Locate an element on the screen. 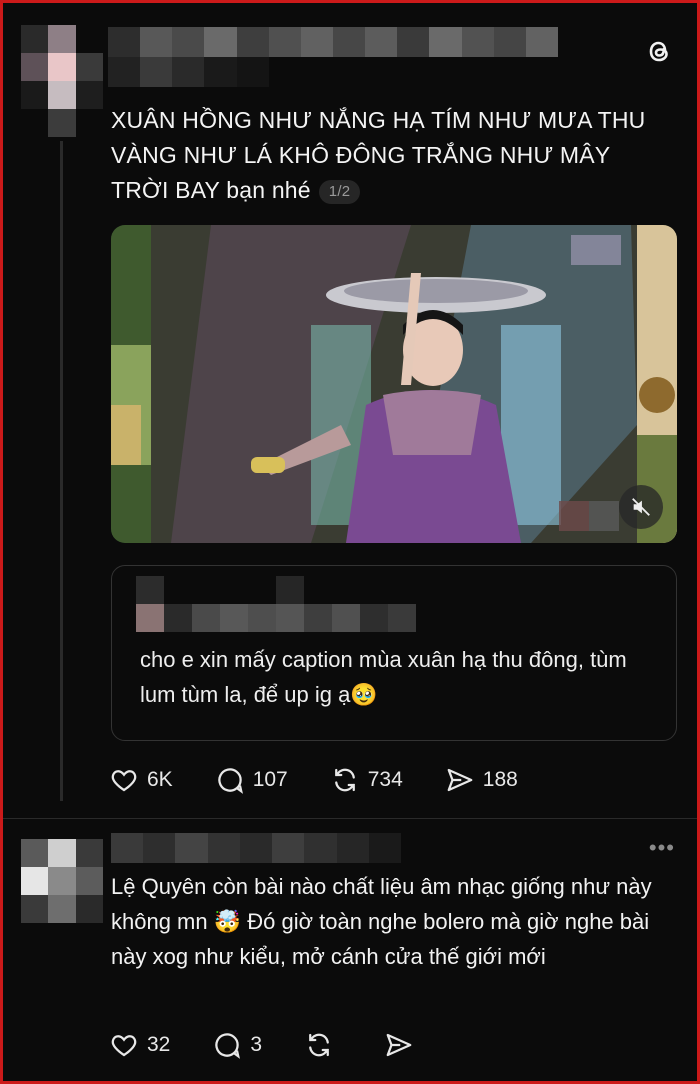 The width and height of the screenshot is (700, 1084). reply-like-button: 32 is located at coordinates (139, 1045).